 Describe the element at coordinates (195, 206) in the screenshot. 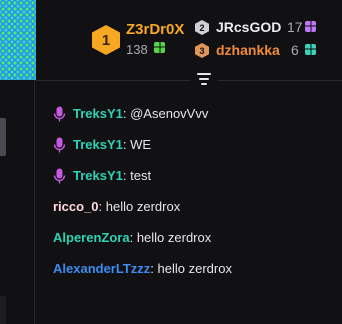

I see `chat-message: ricco_0: hello zerdrox` at that location.